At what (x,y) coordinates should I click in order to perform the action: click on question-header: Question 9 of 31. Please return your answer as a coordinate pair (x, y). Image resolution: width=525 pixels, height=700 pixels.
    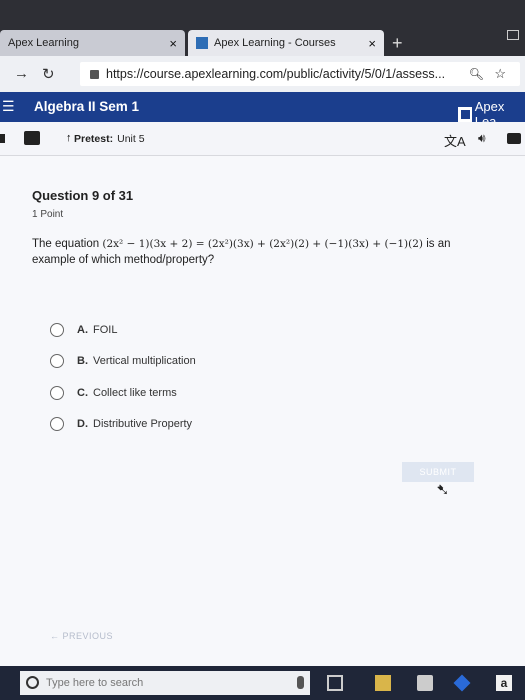
    Looking at the image, I should click on (83, 195).